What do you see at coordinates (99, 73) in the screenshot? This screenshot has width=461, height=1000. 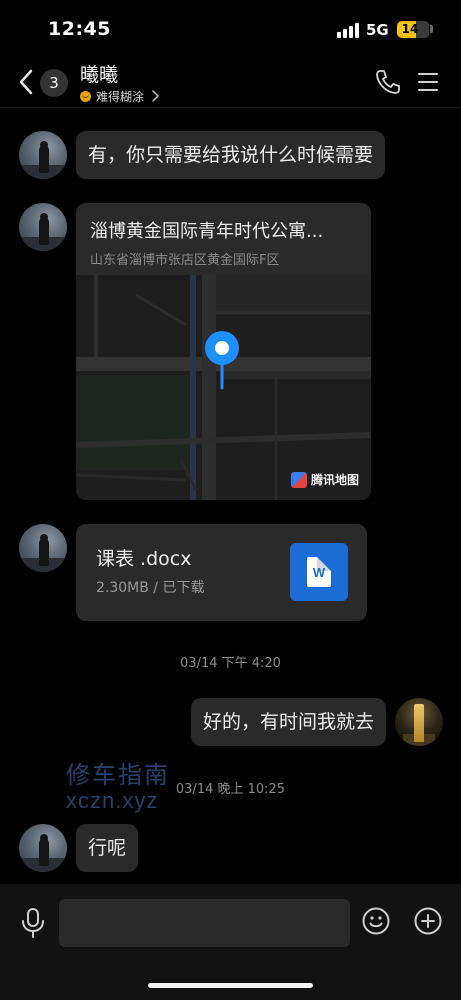 I see `contact-name: 曦曦` at bounding box center [99, 73].